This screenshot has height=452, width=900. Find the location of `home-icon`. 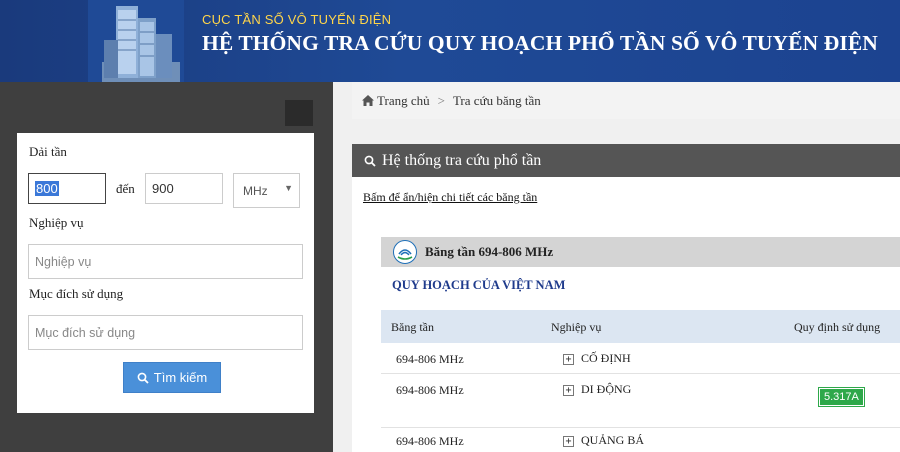

home-icon is located at coordinates (368, 100).